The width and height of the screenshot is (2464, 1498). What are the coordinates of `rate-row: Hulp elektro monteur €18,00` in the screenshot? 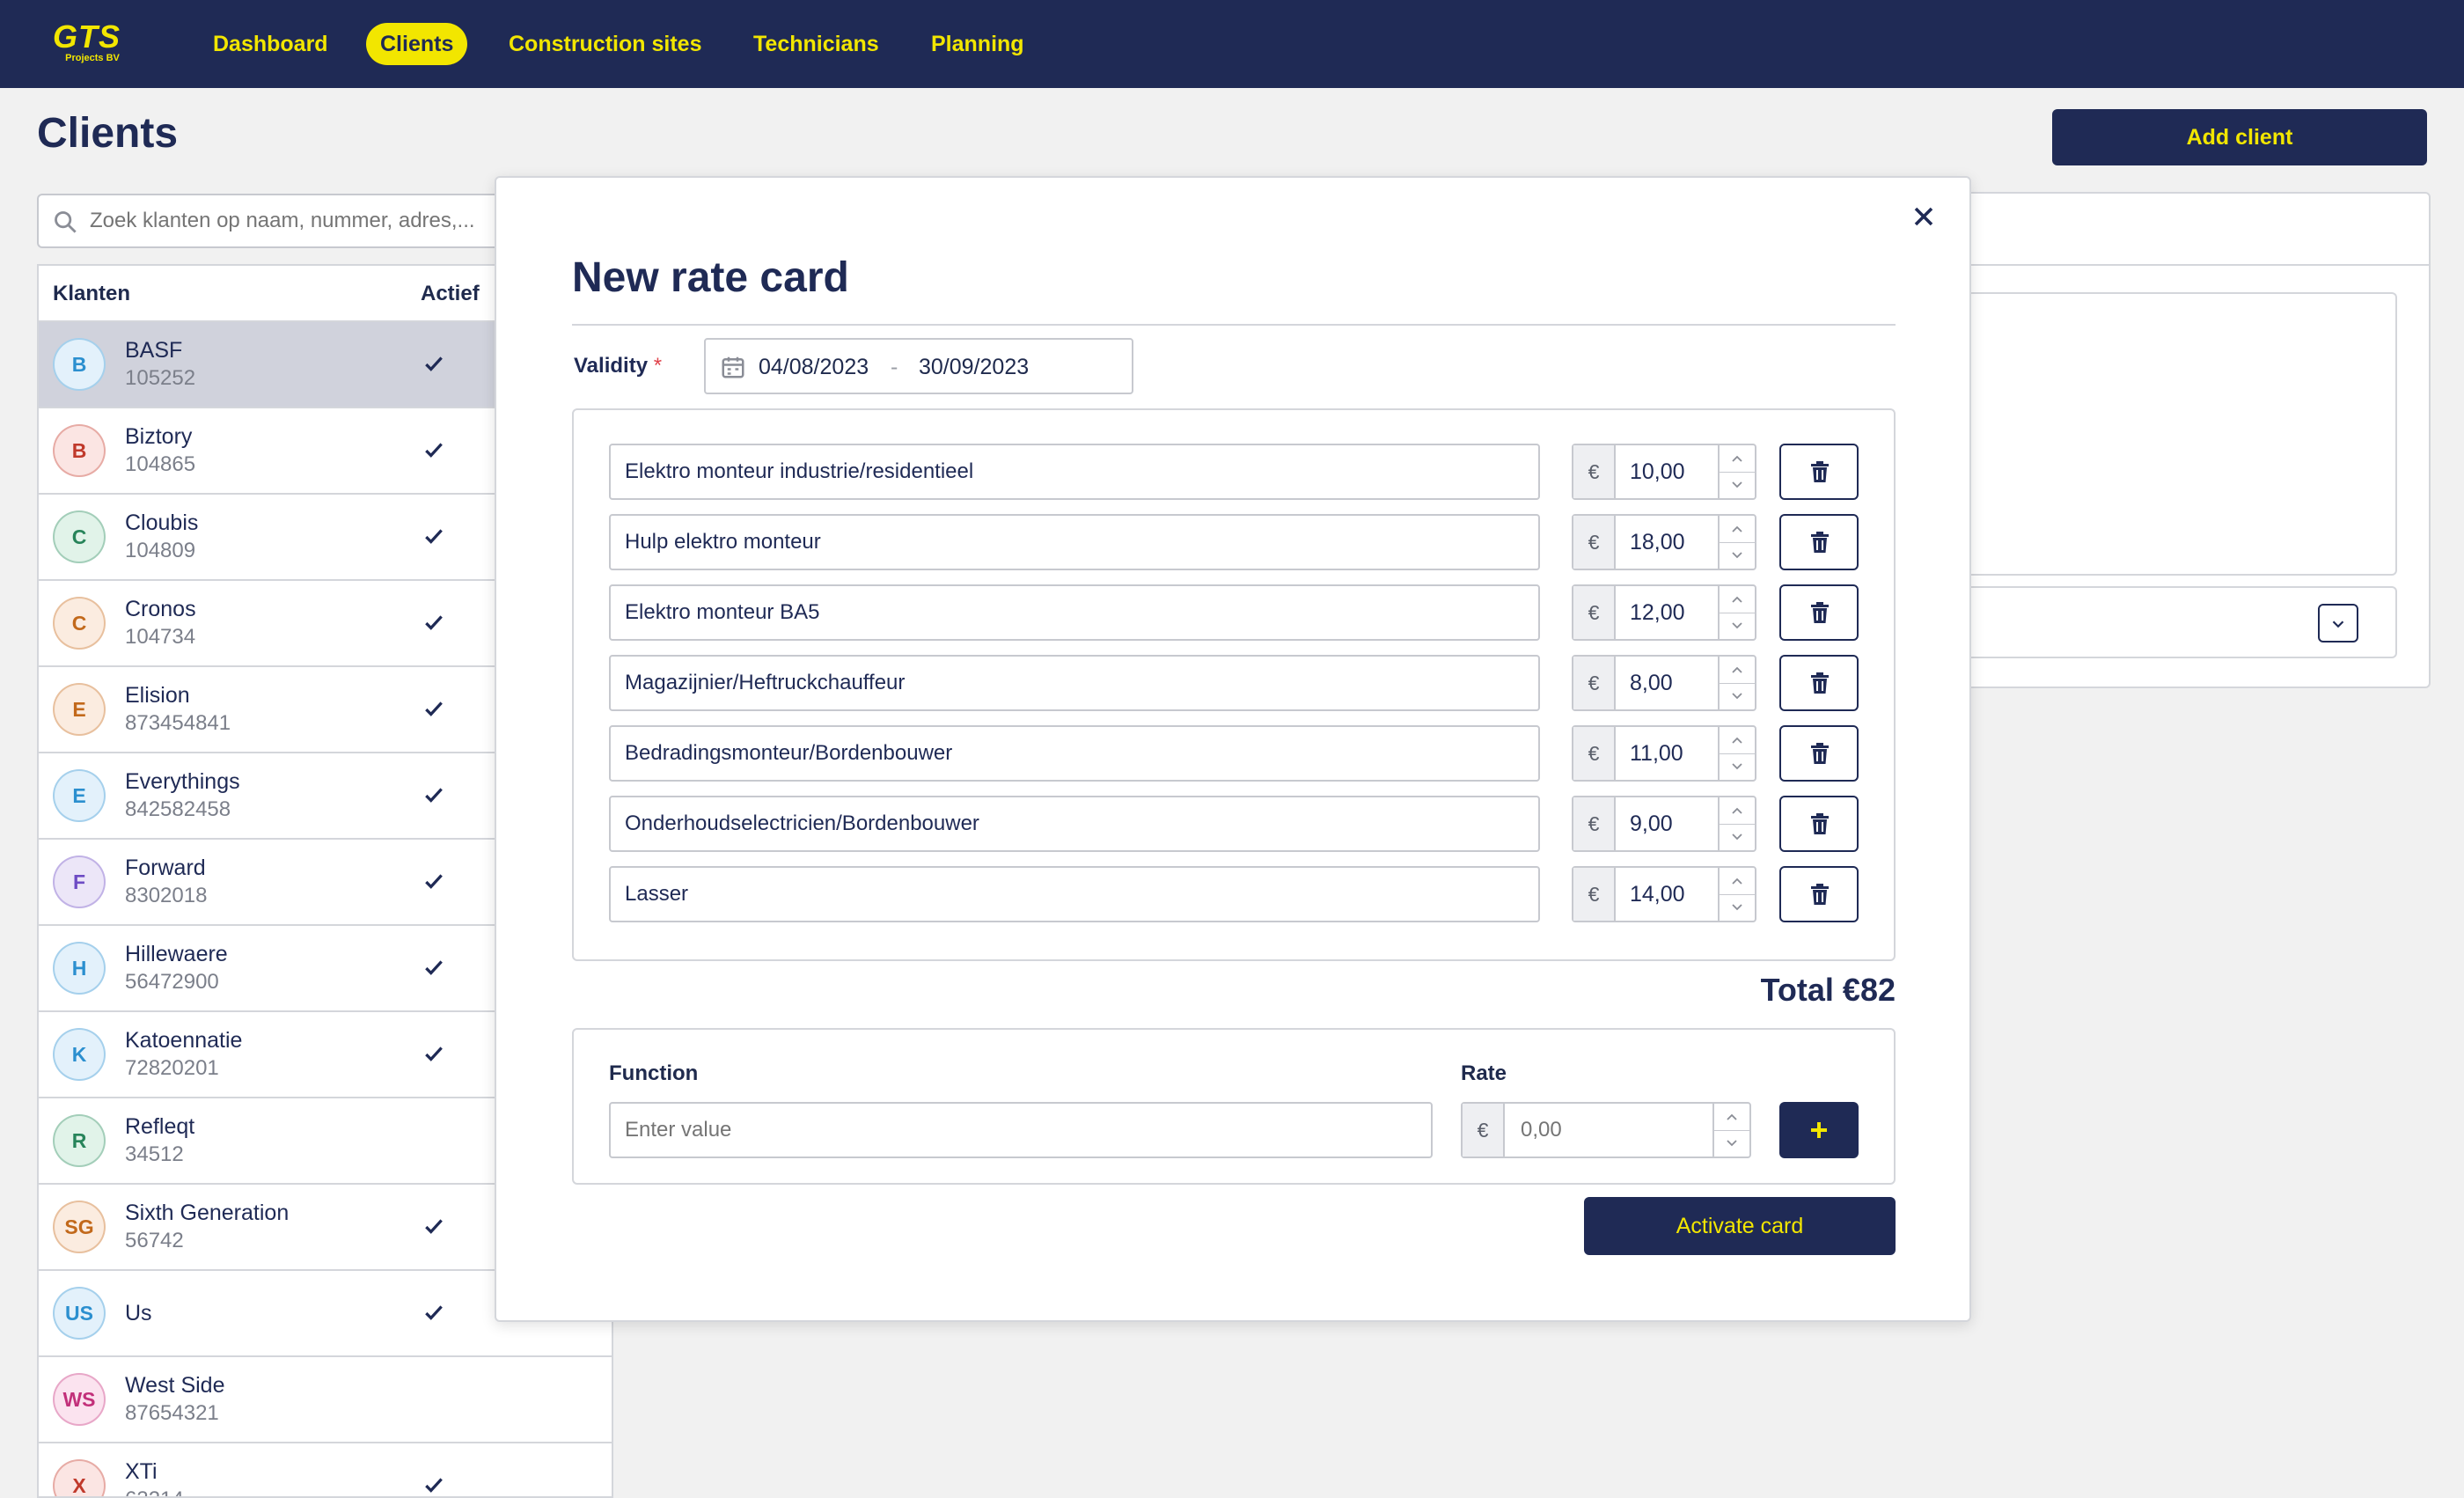 It's located at (1235, 542).